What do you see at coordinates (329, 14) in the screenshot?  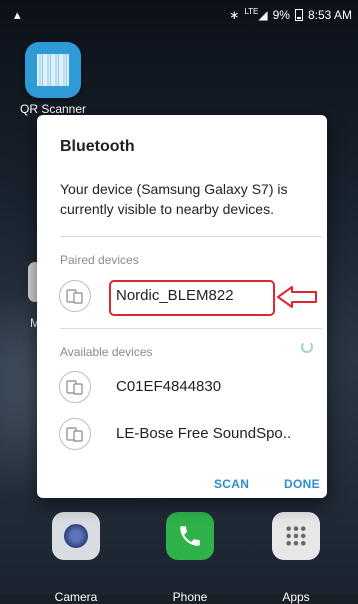 I see `status-time: 8:53 AM` at bounding box center [329, 14].